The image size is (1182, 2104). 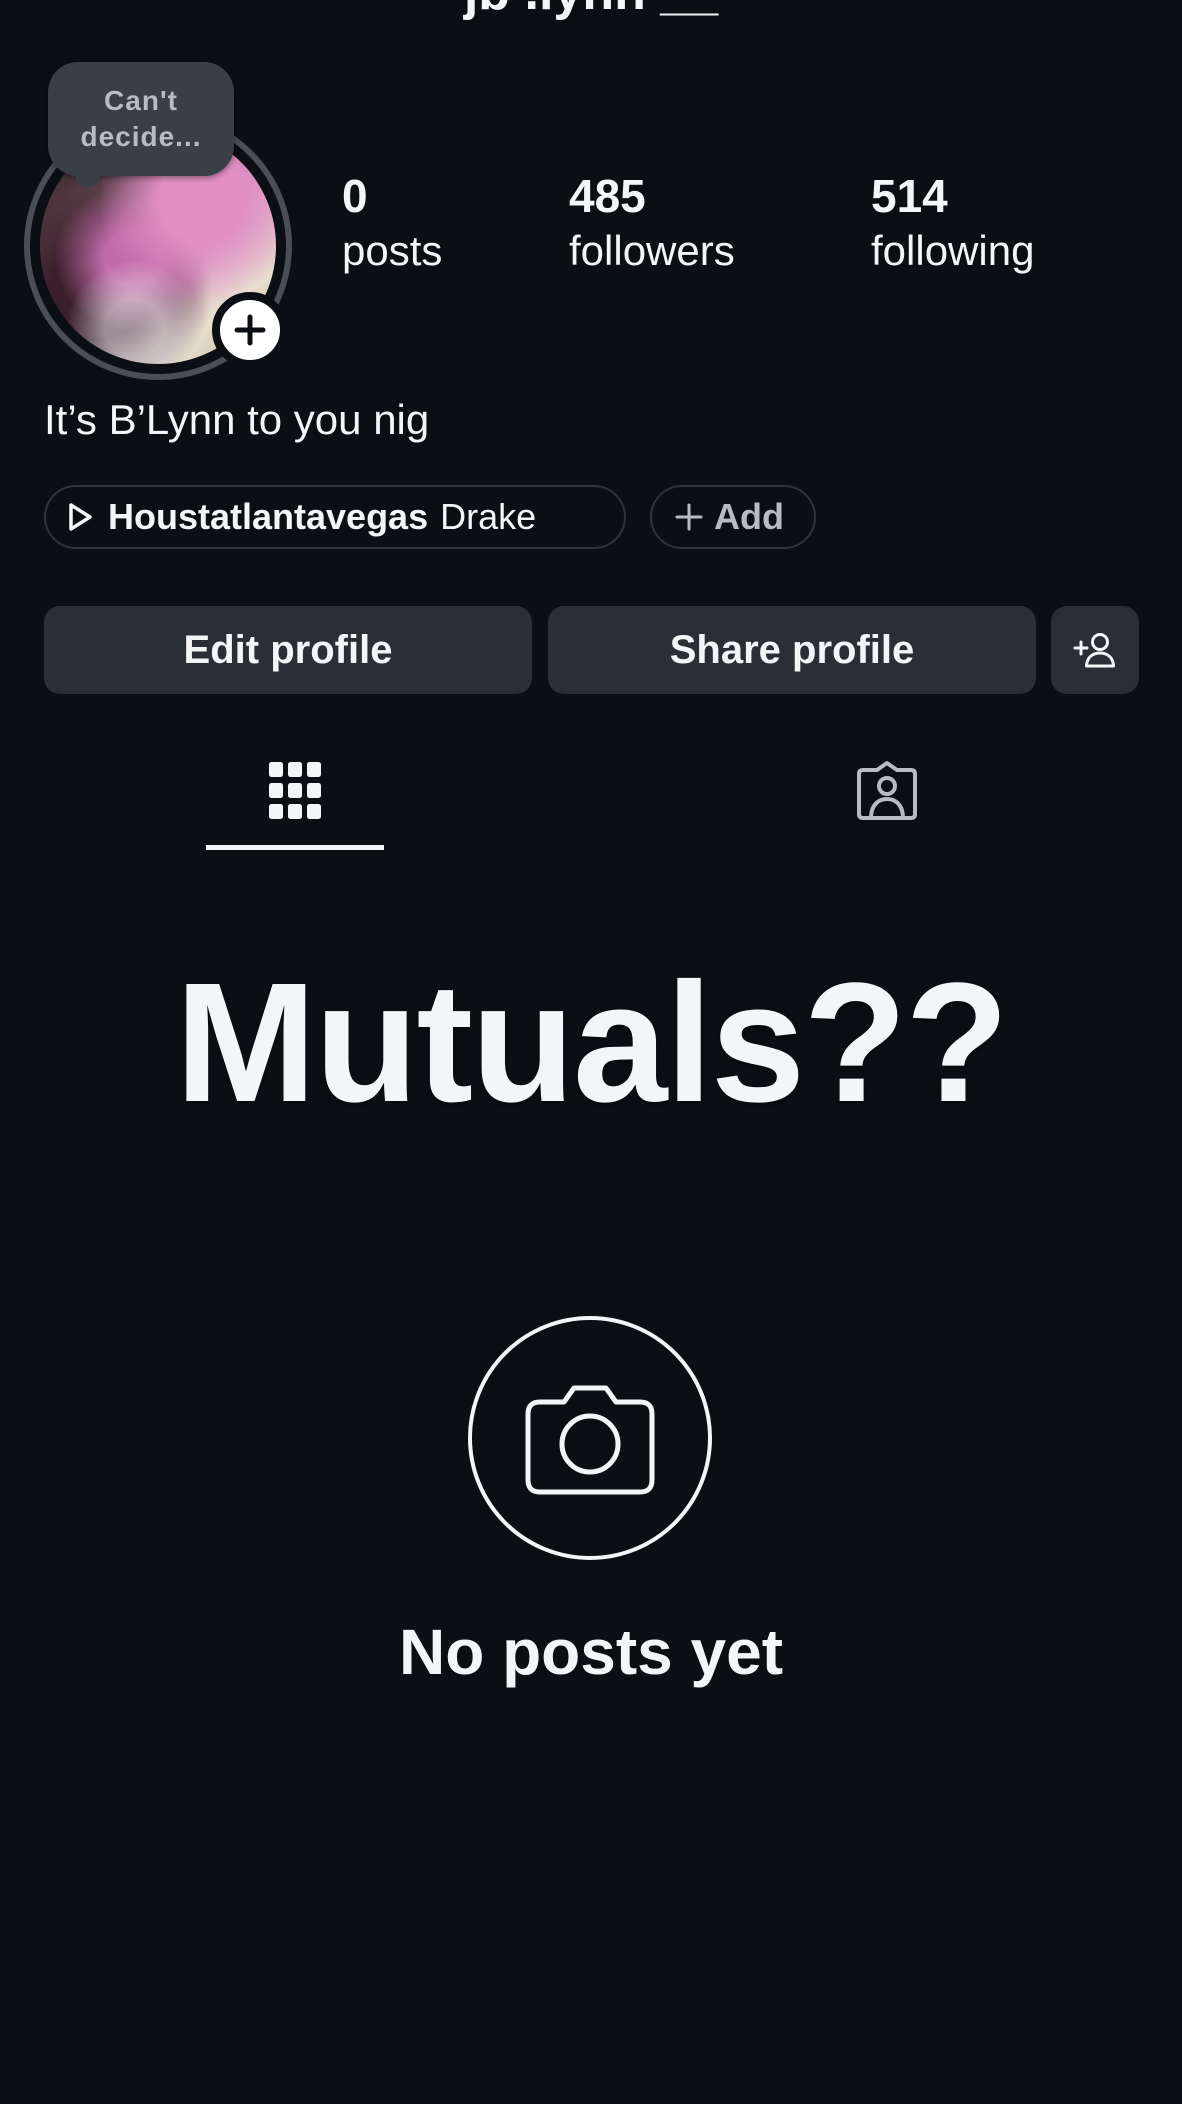 What do you see at coordinates (952, 223) in the screenshot?
I see `following-stat: 514 following` at bounding box center [952, 223].